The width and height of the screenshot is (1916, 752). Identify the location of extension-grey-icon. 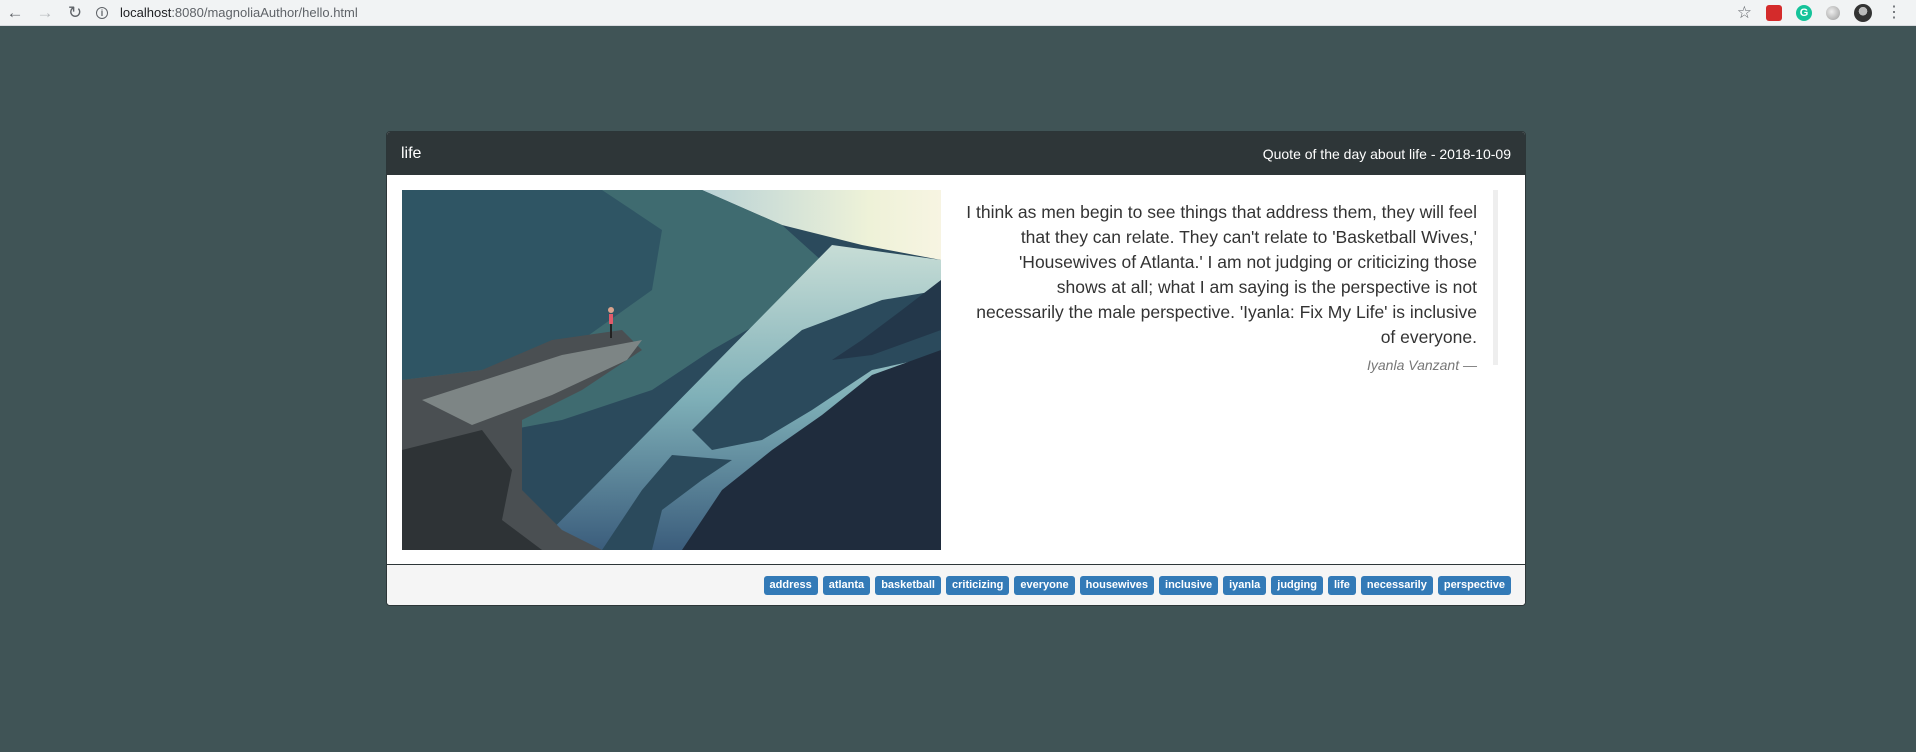
(1833, 12).